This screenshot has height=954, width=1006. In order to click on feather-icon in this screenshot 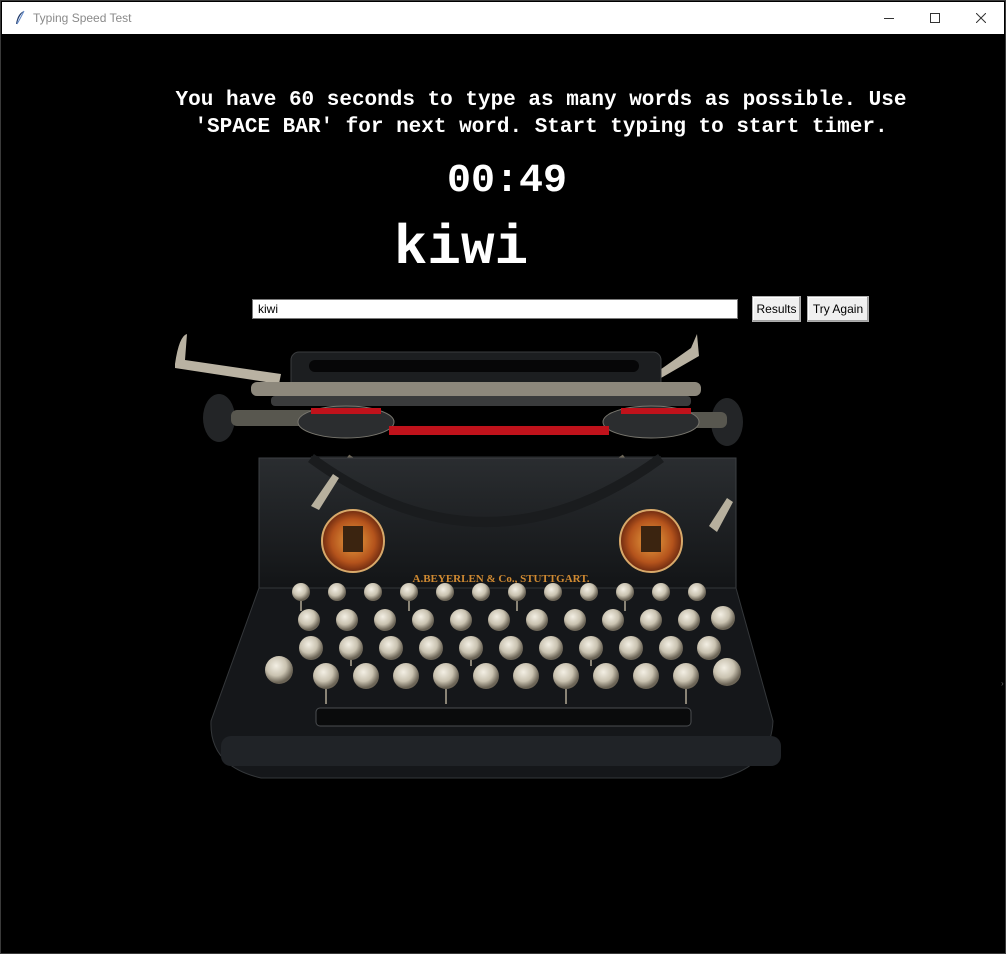, I will do `click(20, 17)`.